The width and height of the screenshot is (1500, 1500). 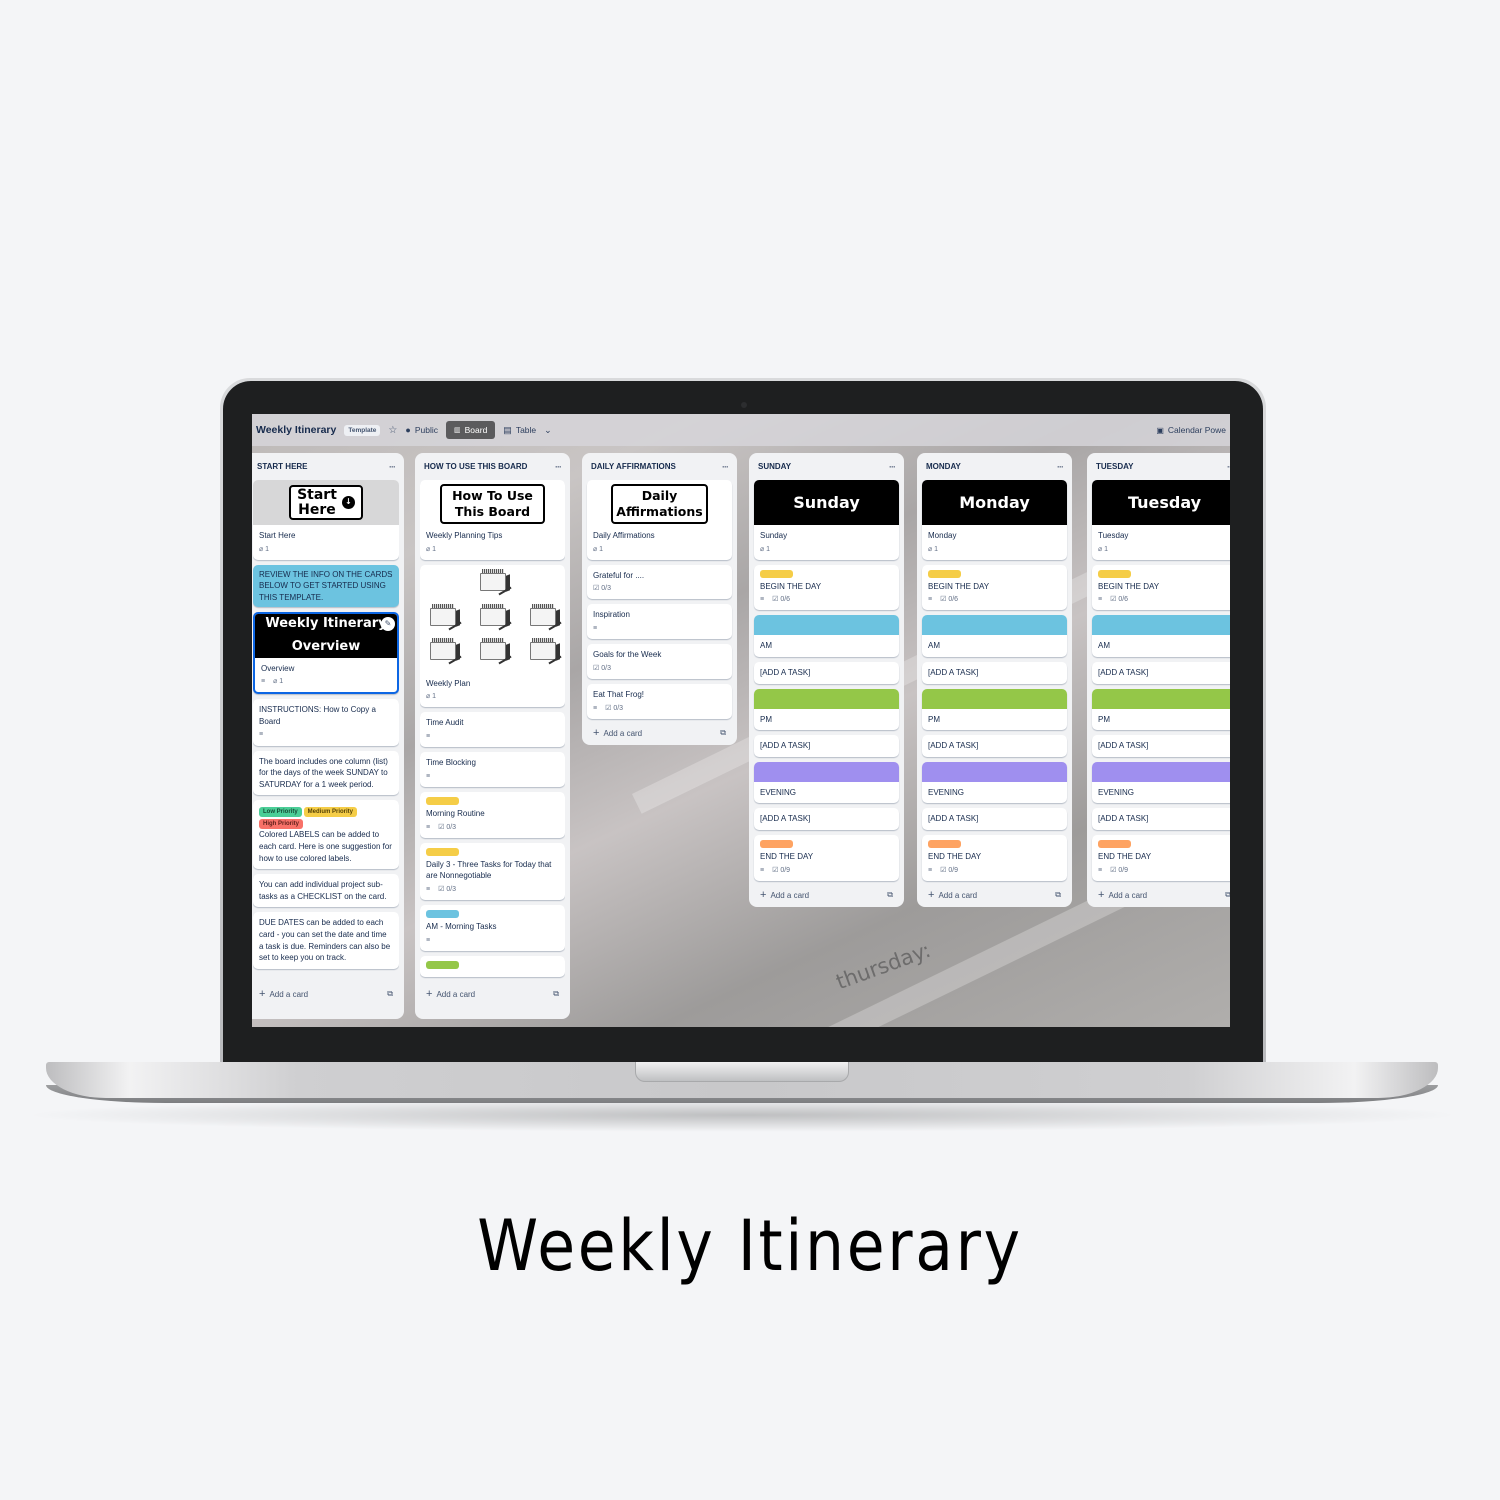 What do you see at coordinates (492, 636) in the screenshot?
I see `card-weekly-plan: Weekly Plan ⌀ 1` at bounding box center [492, 636].